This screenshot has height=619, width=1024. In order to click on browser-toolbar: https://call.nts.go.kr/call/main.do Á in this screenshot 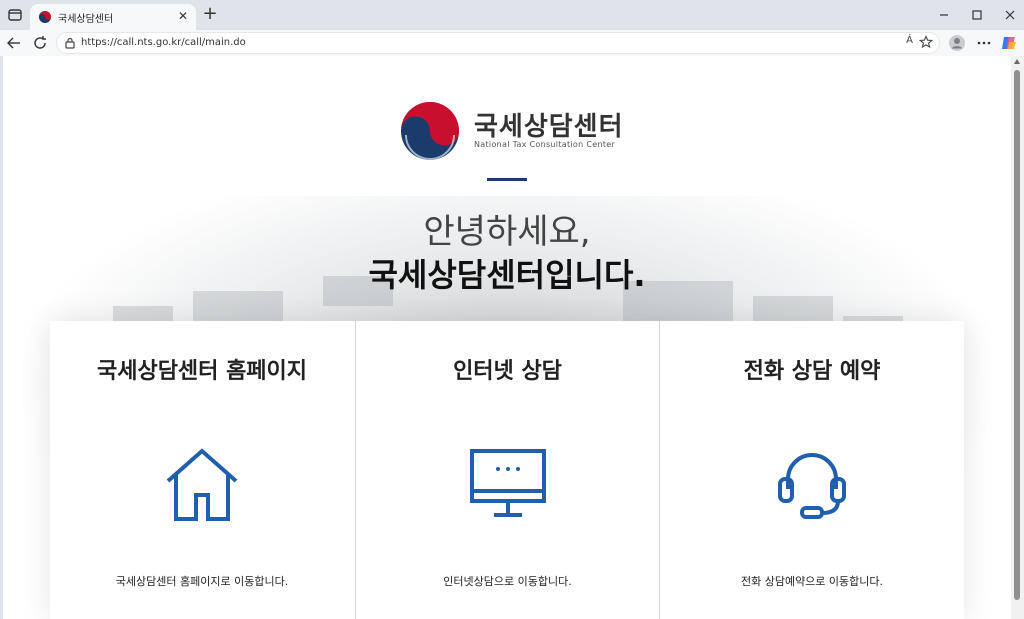, I will do `click(512, 43)`.